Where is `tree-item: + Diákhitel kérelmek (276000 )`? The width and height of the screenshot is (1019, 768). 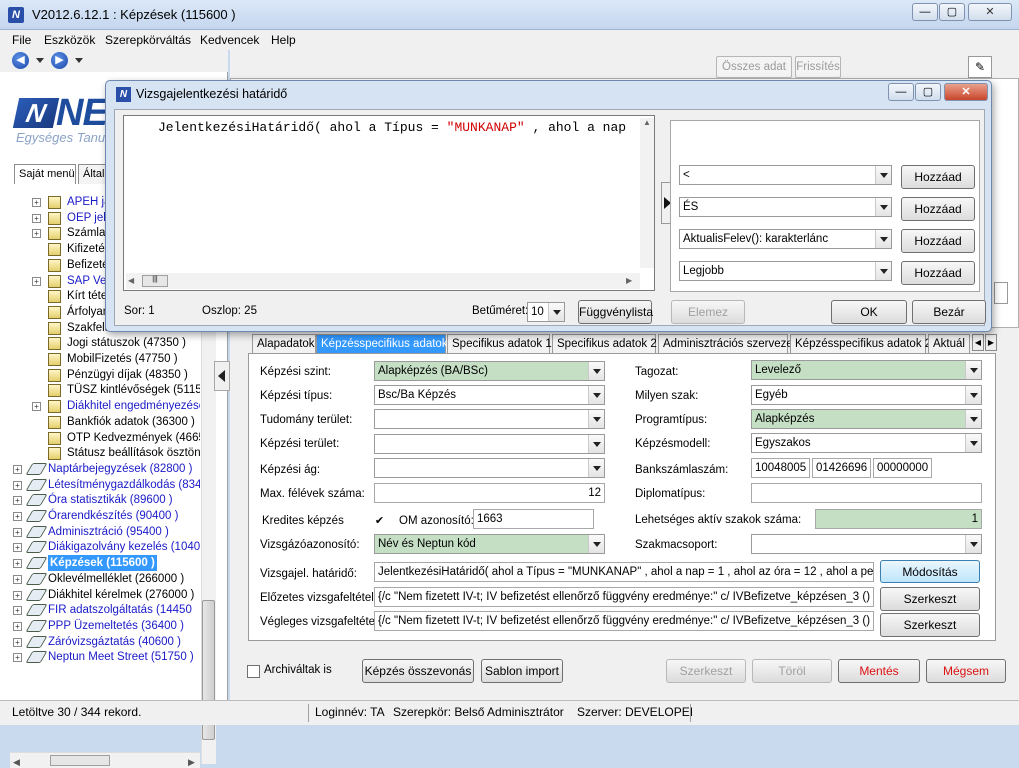
tree-item: + Diákhitel kérelmek (276000 ) is located at coordinates (105, 595).